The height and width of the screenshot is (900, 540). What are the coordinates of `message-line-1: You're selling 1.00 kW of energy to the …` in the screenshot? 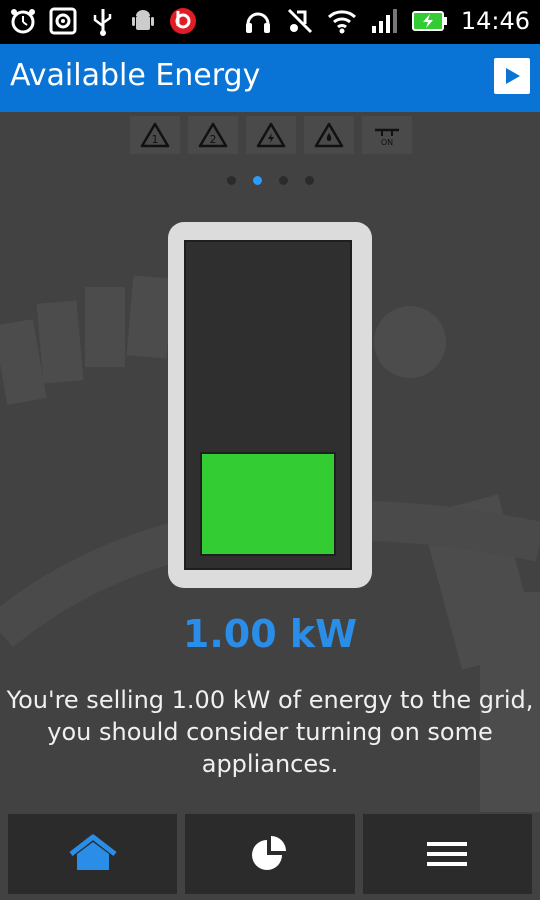 It's located at (270, 700).